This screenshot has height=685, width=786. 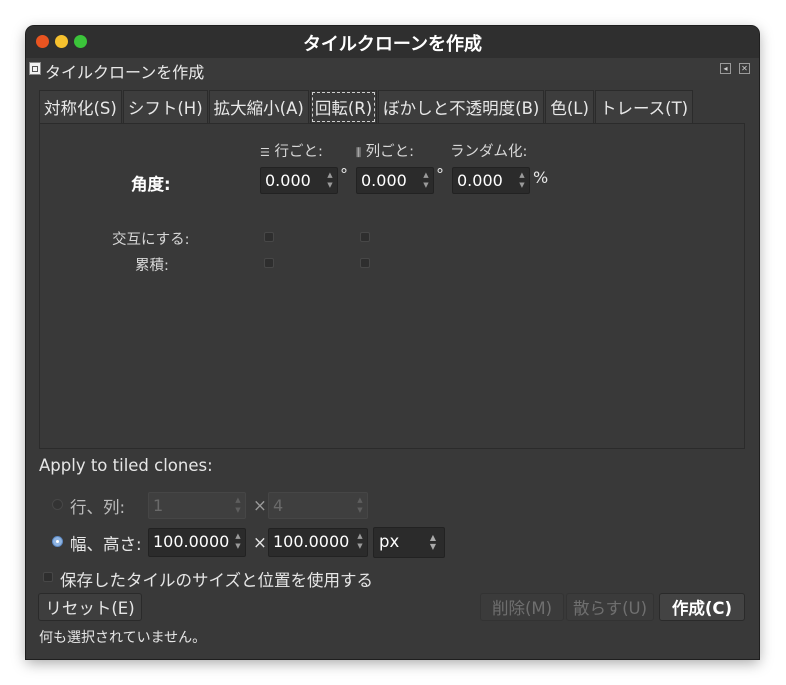 I want to click on reset-button: リセット(E), so click(x=90, y=607).